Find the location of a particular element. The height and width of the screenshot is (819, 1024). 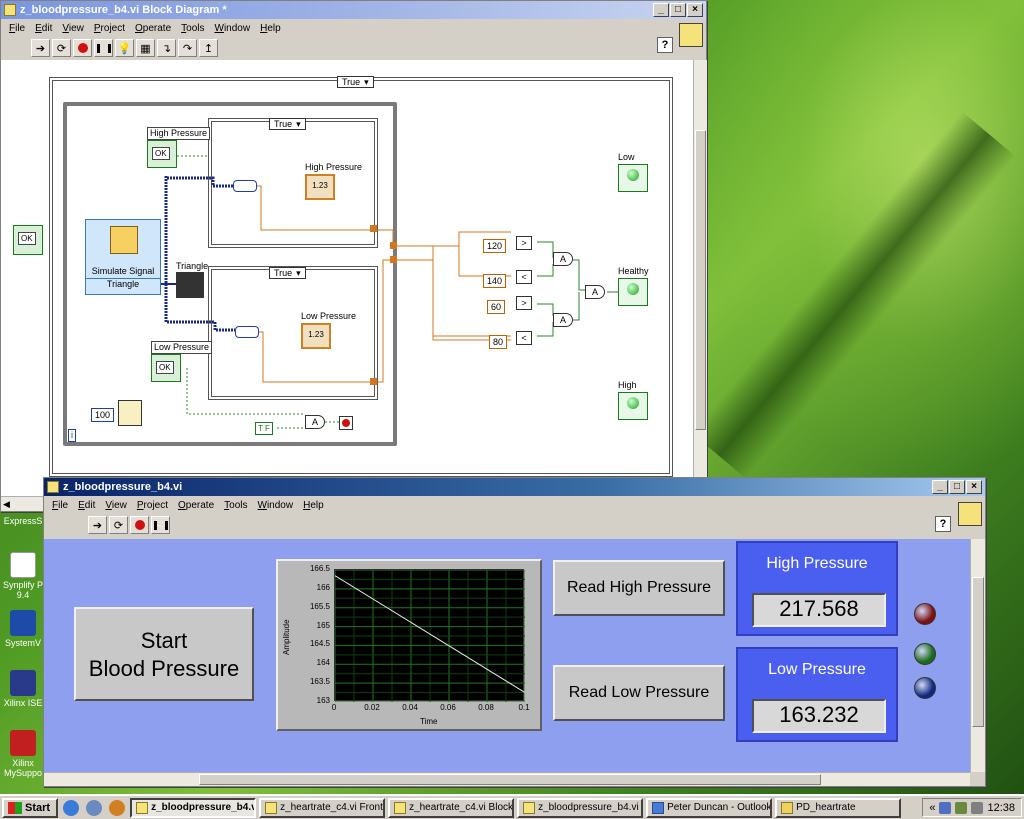

clock: 12:38 is located at coordinates (1001, 808).